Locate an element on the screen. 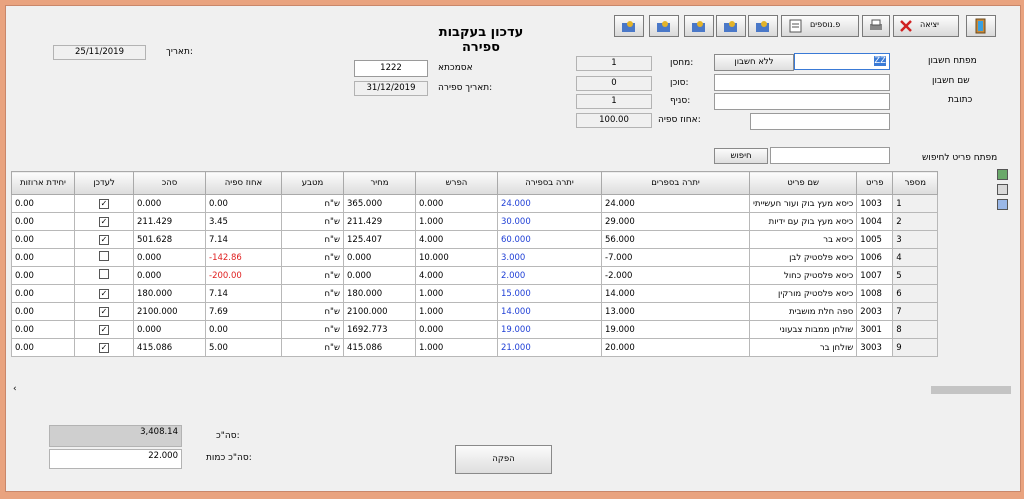  cell-count: 3.000 is located at coordinates (549, 257).